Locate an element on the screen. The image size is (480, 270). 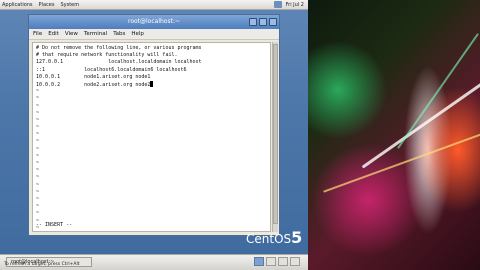
scrollbar is located at coordinates (275, 137).